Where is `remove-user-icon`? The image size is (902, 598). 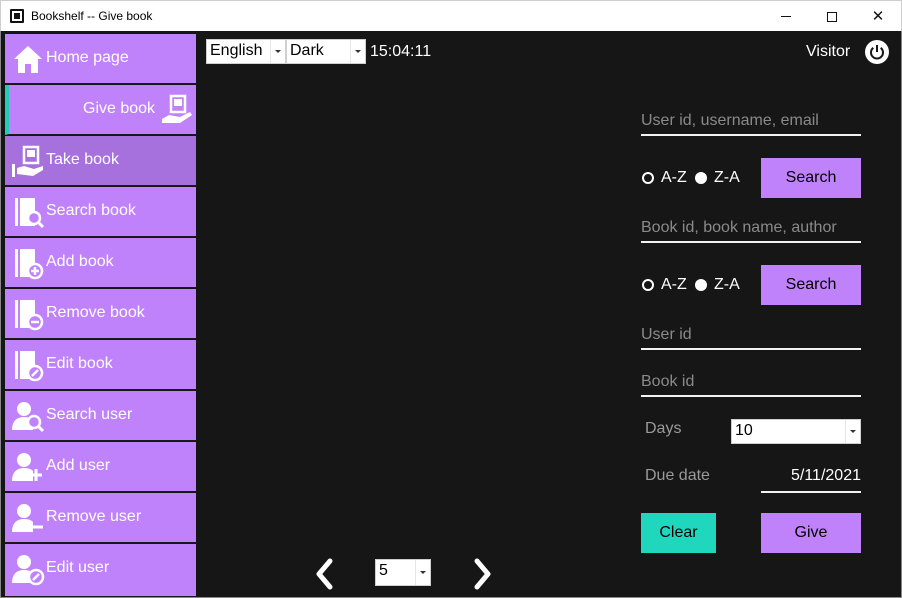
remove-user-icon is located at coordinates (27, 518).